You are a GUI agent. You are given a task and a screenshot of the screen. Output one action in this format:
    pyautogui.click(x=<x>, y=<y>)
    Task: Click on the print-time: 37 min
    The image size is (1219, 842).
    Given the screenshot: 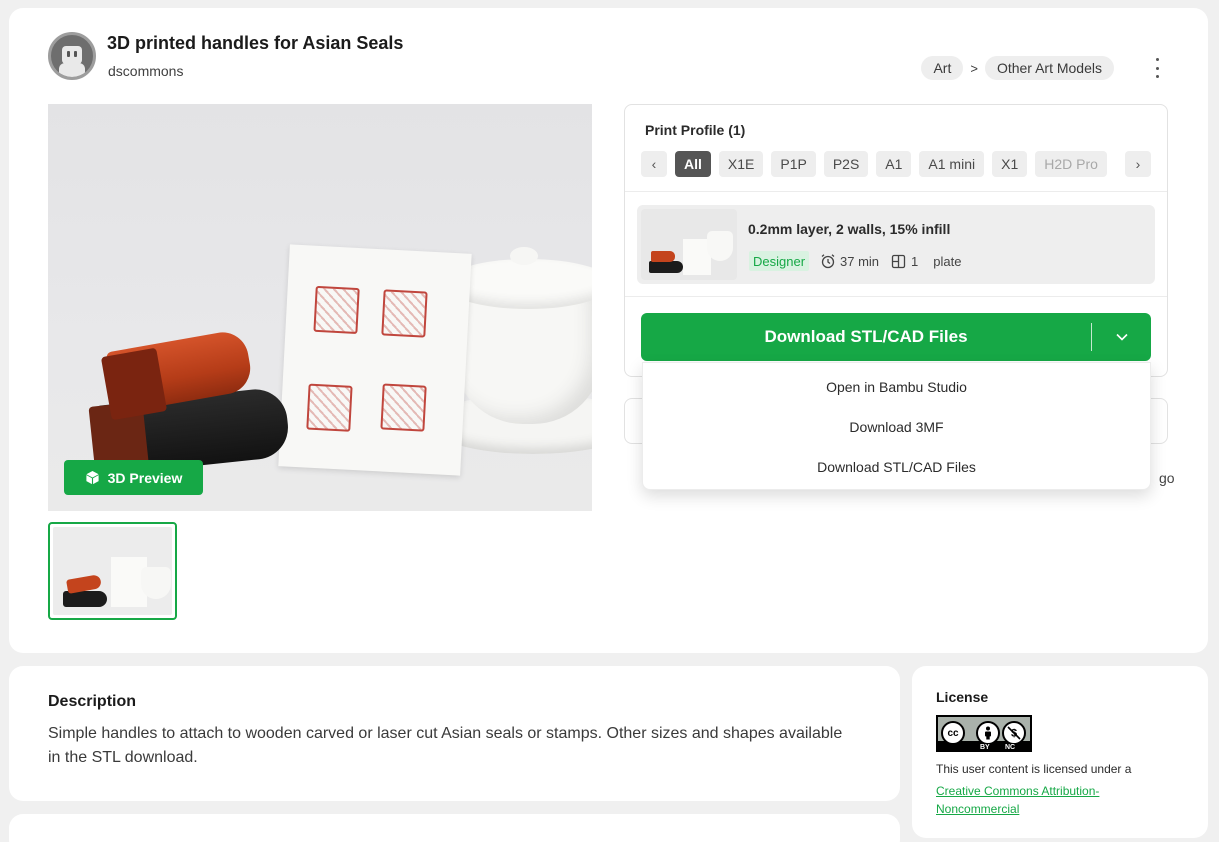 What is the action you would take?
    pyautogui.click(x=849, y=261)
    